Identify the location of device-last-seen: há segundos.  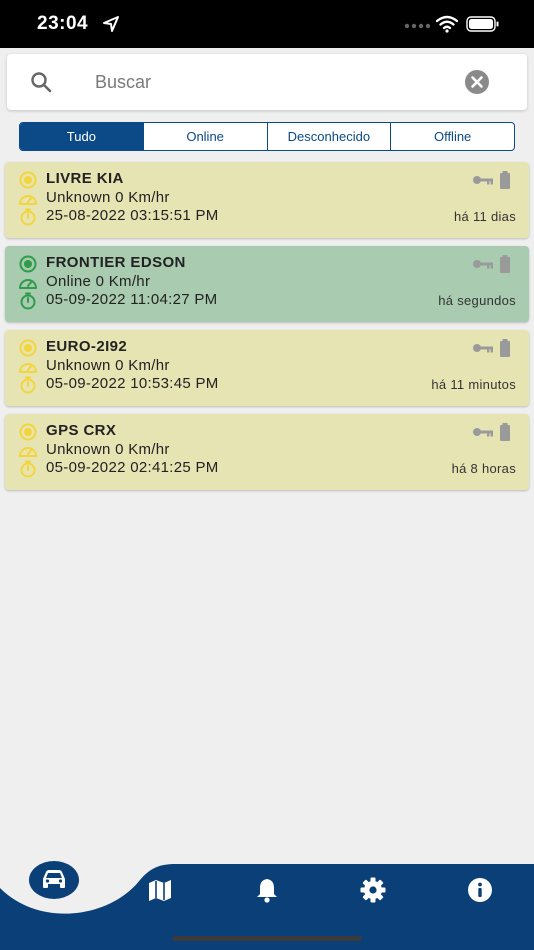
(477, 300).